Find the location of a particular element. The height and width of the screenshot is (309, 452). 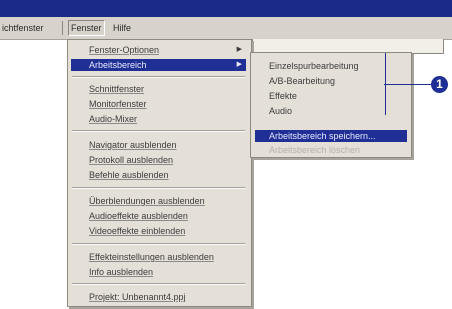

callout-line is located at coordinates (408, 84).